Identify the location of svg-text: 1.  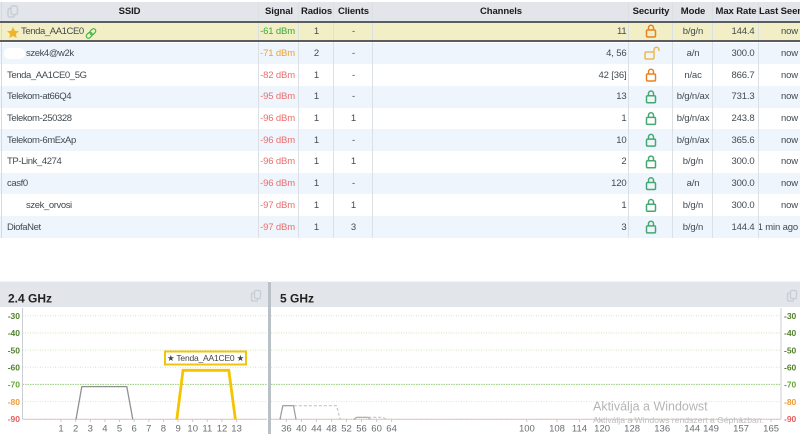
(60, 429).